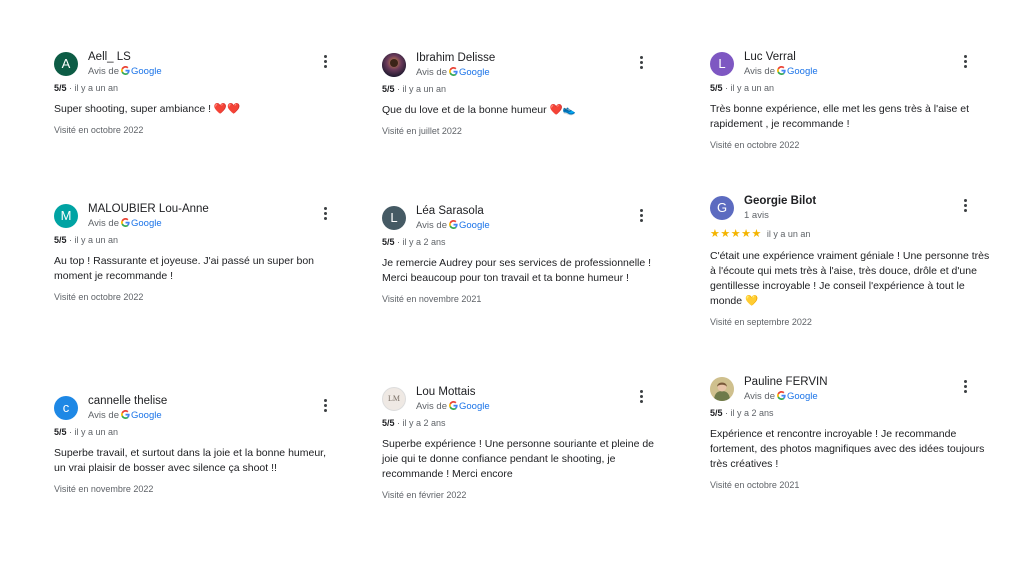 This screenshot has width=1024, height=576. What do you see at coordinates (455, 58) in the screenshot?
I see `reviewer-name: Ibrahim Delisse` at bounding box center [455, 58].